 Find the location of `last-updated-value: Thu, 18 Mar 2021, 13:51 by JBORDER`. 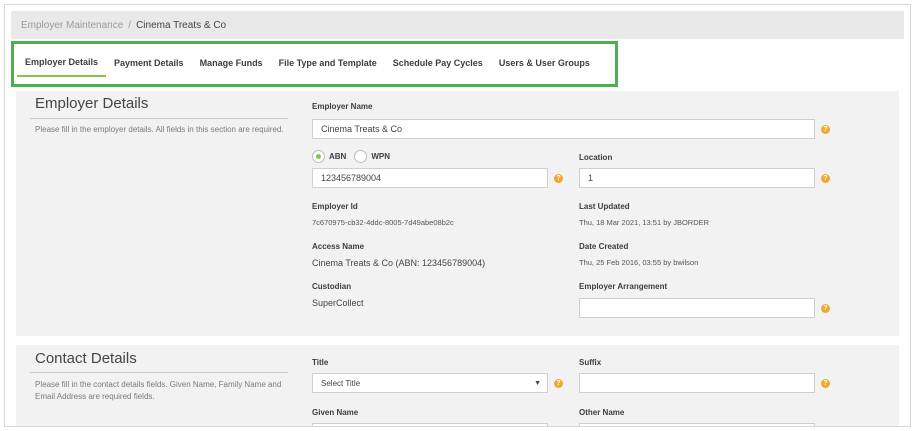

last-updated-value: Thu, 18 Mar 2021, 13:51 by JBORDER is located at coordinates (644, 222).